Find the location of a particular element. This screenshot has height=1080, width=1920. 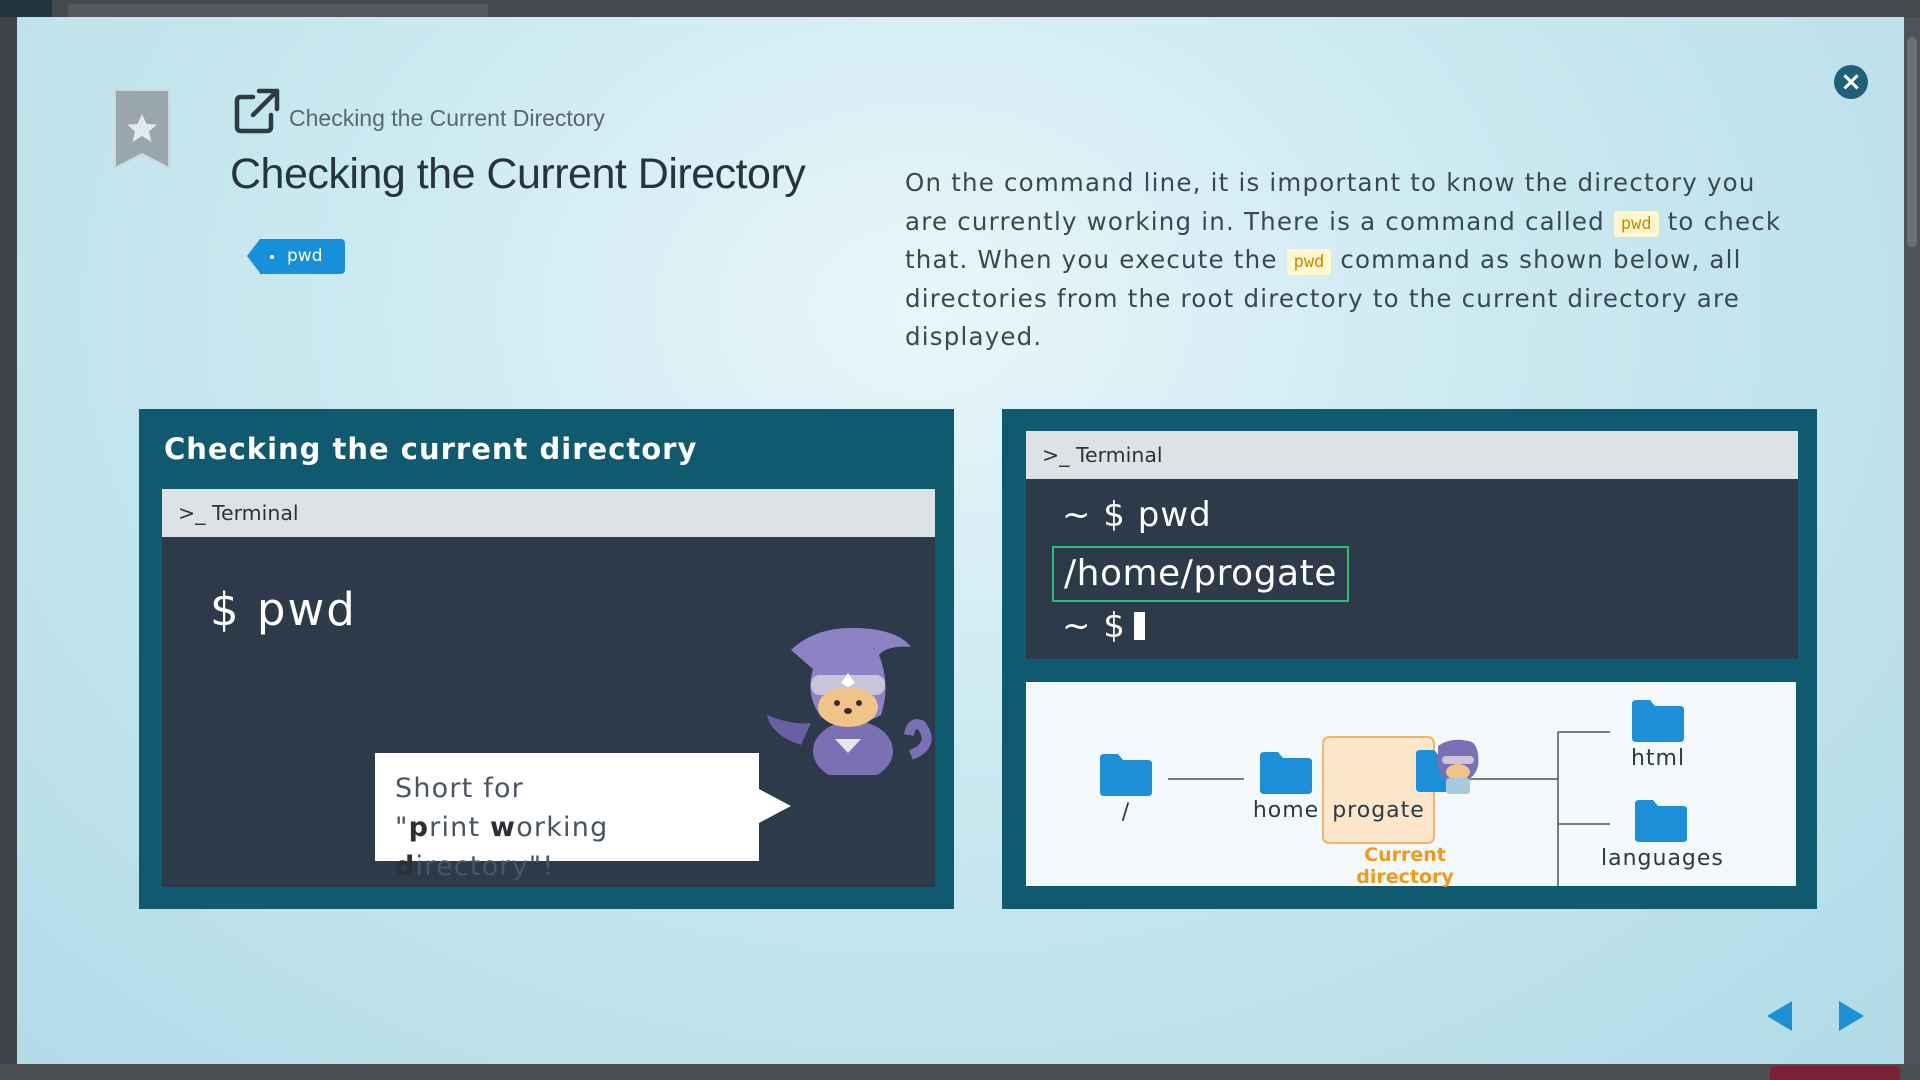

bubble-bold: p is located at coordinates (419, 827).